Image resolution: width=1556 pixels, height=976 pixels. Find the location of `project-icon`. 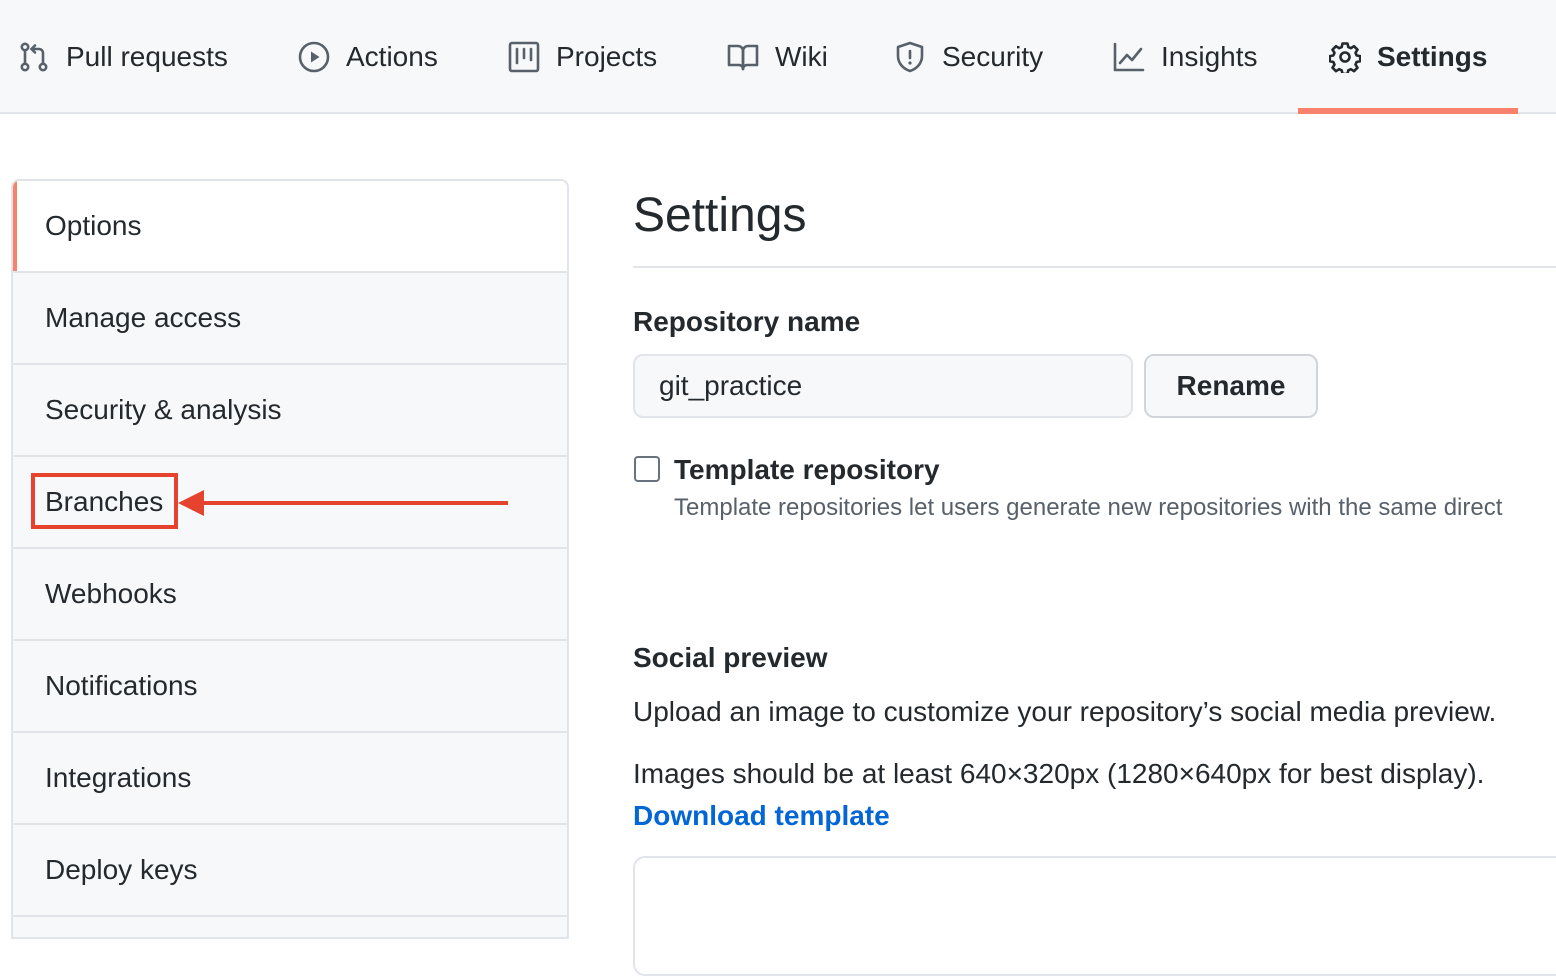

project-icon is located at coordinates (524, 57).